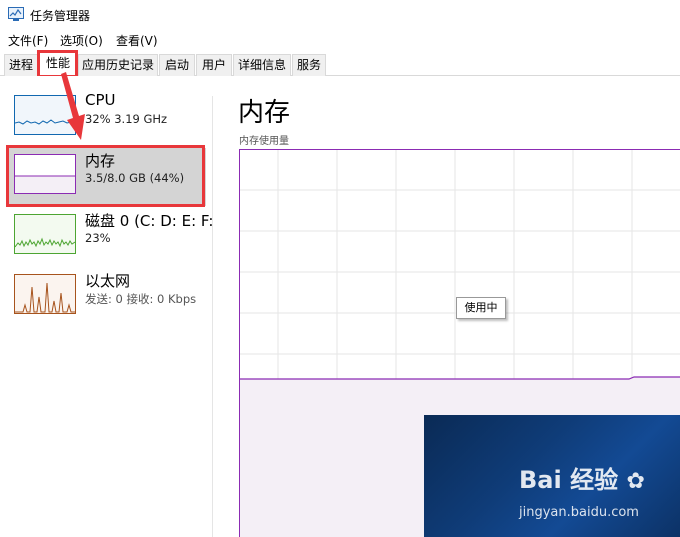 The height and width of the screenshot is (537, 680). I want to click on ethernet-subtitle: 发送: 0 接收: 0 Kbps, so click(141, 299).